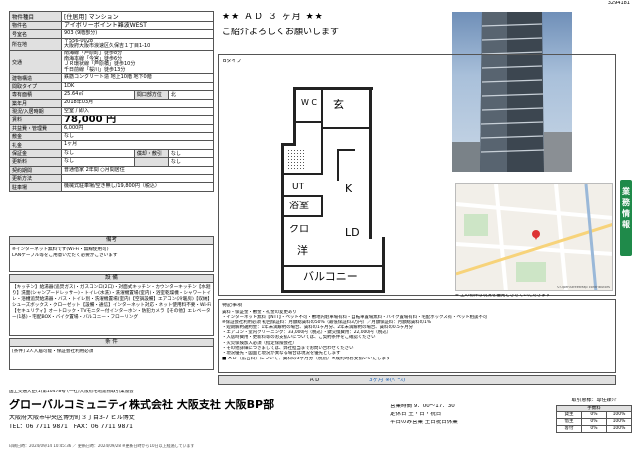  I want to click on row-value: 25.64㎡, so click(98, 95).